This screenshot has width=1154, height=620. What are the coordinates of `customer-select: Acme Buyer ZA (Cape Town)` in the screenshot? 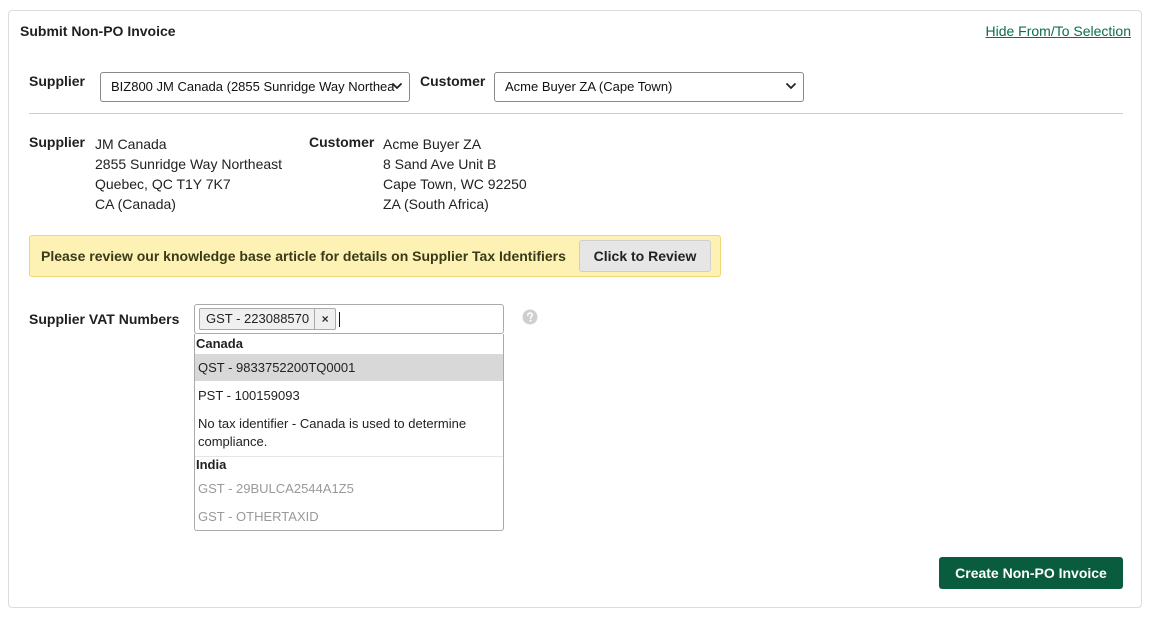 It's located at (649, 87).